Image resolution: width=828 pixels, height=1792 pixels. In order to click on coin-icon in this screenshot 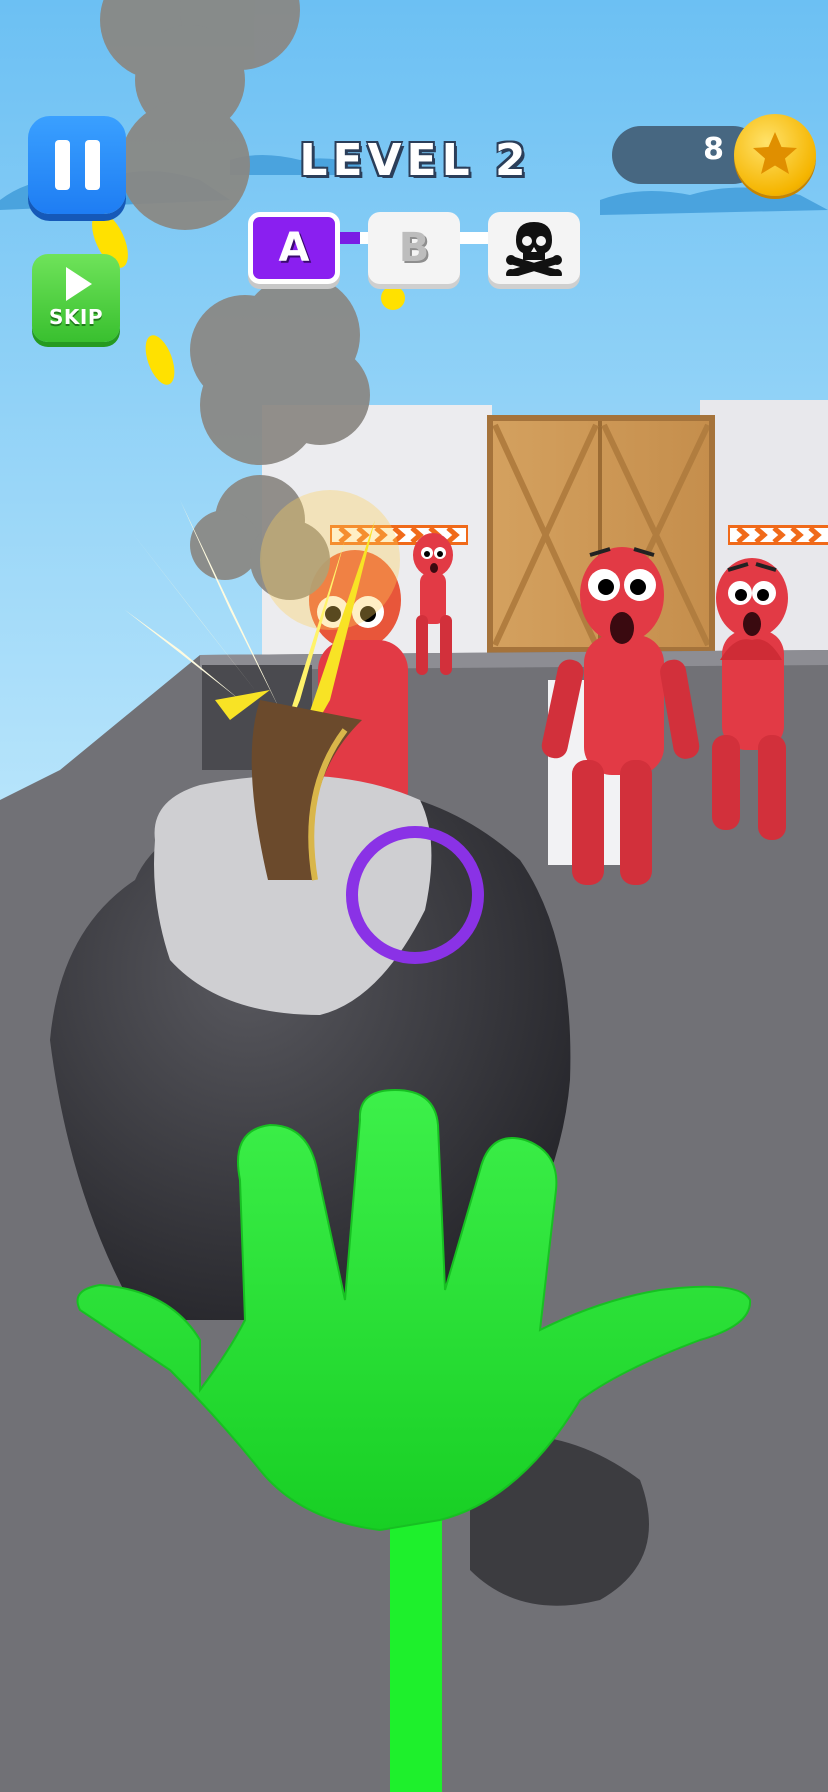, I will do `click(775, 155)`.